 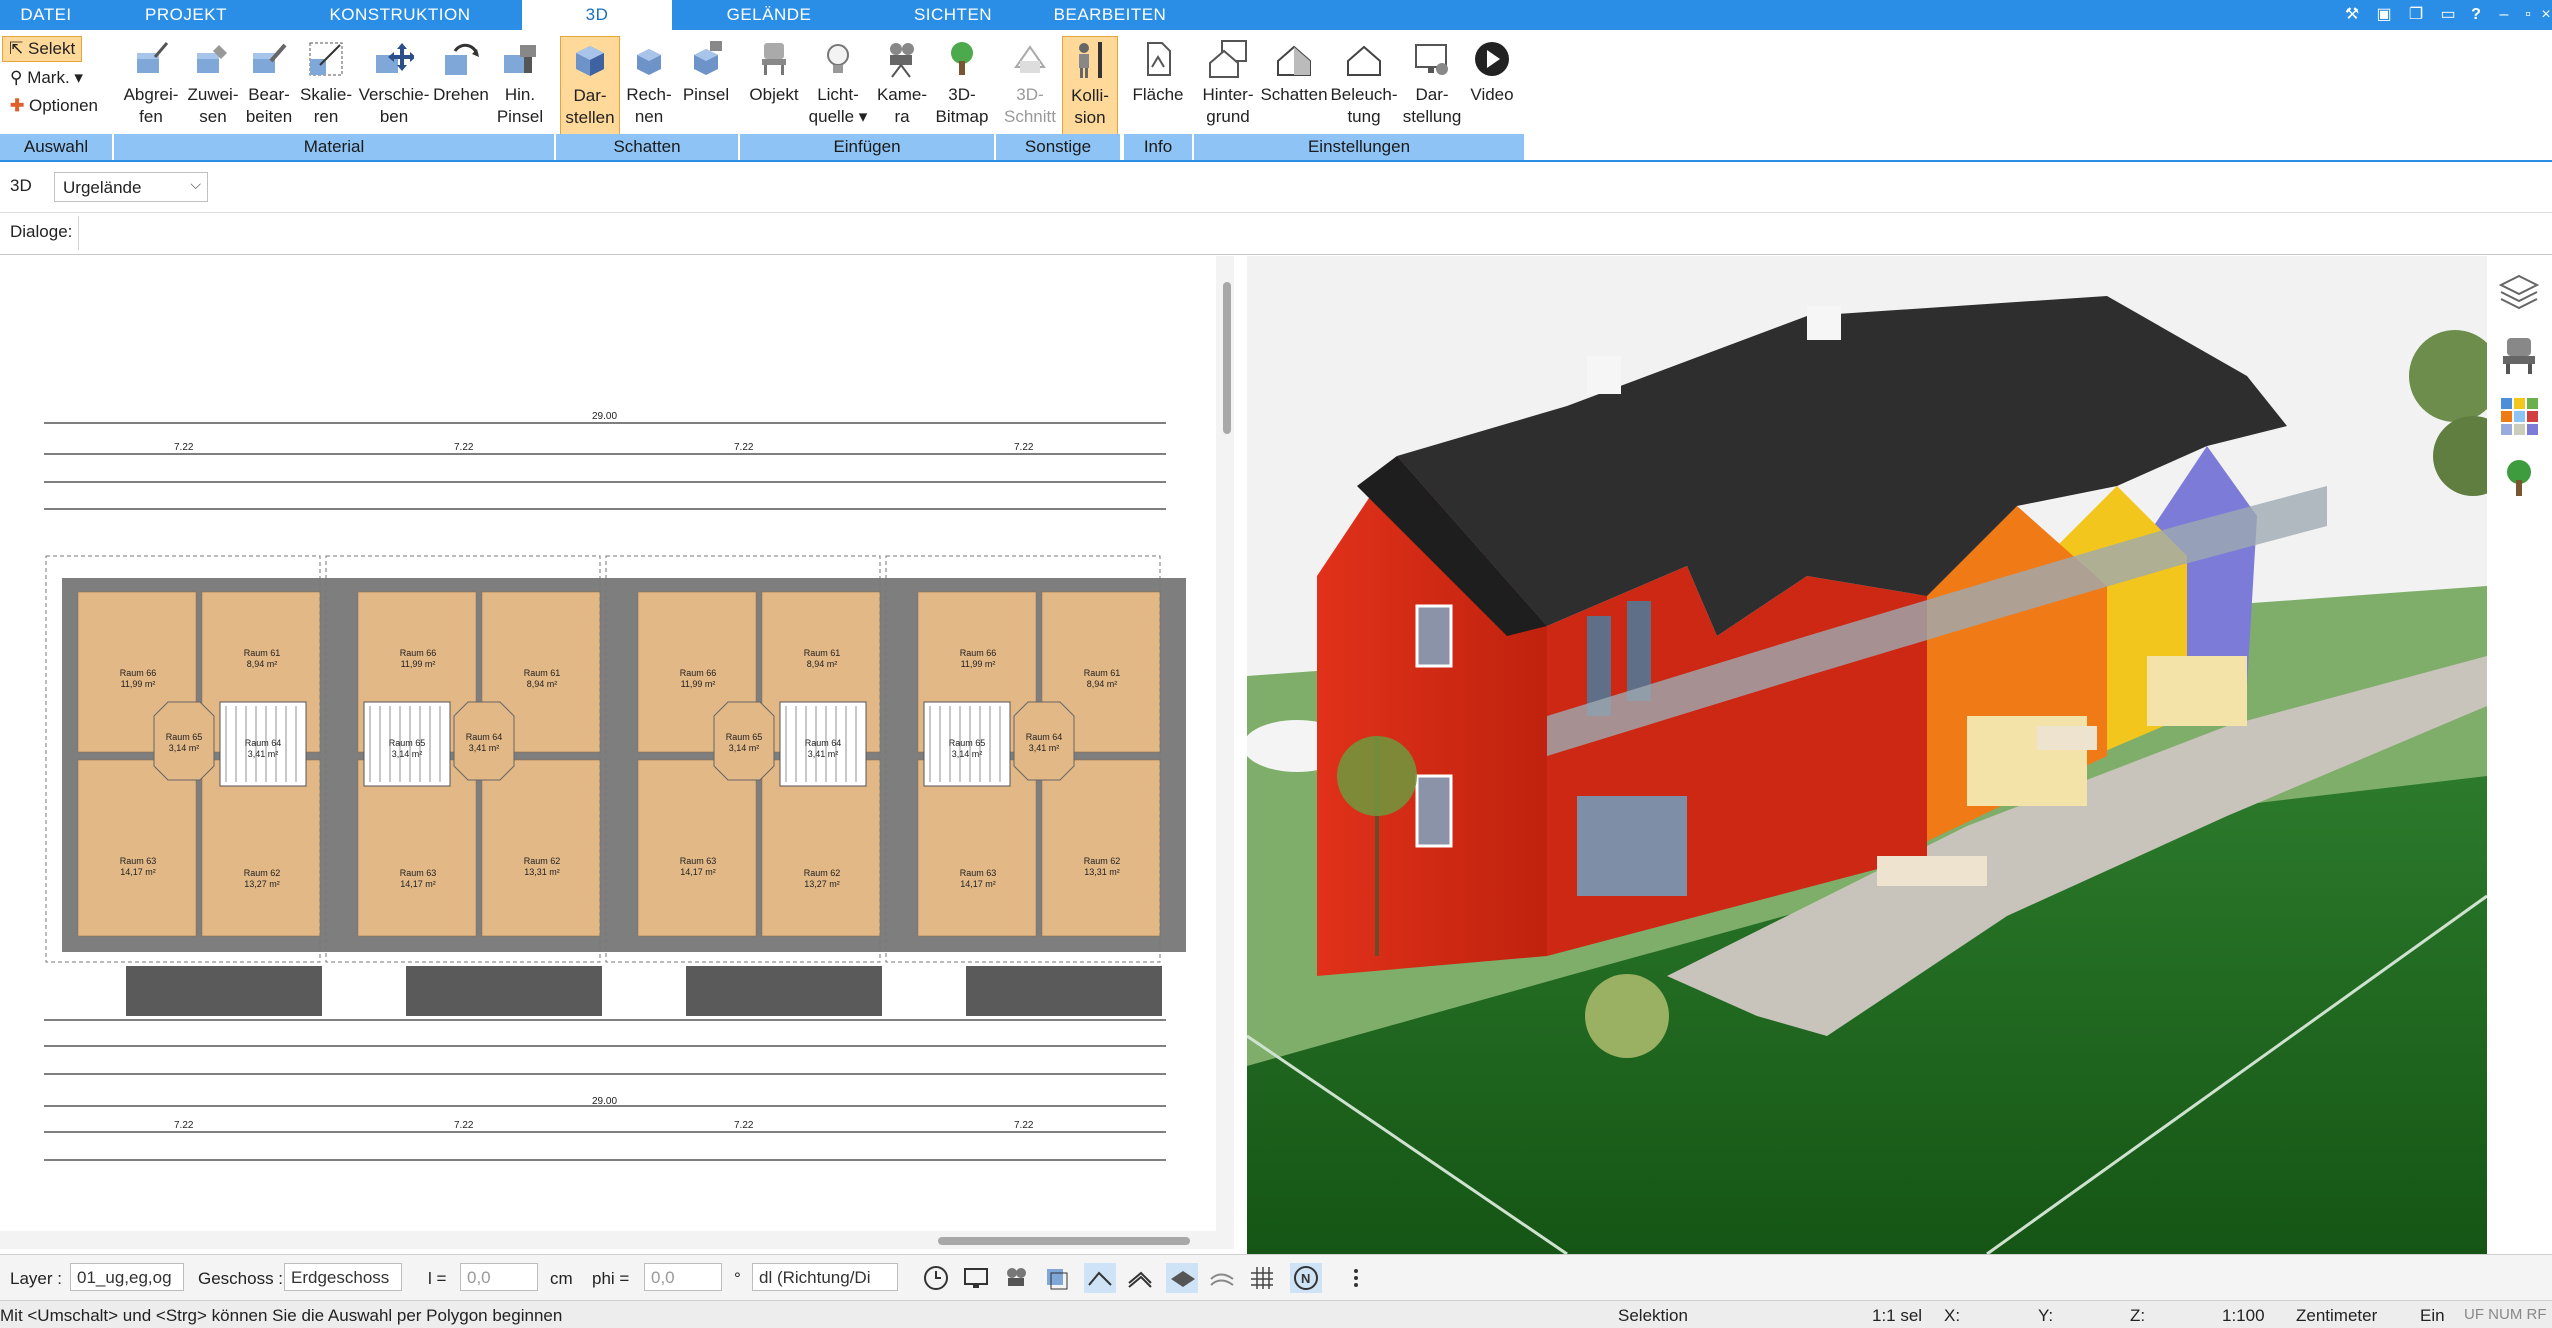 I want to click on assign-material-button: Zuwei-sen, so click(x=213, y=88).